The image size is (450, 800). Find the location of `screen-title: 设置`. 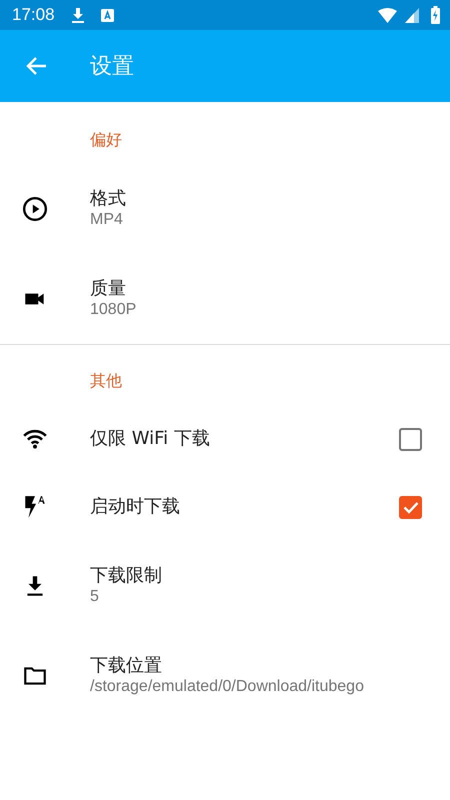

screen-title: 设置 is located at coordinates (112, 66).